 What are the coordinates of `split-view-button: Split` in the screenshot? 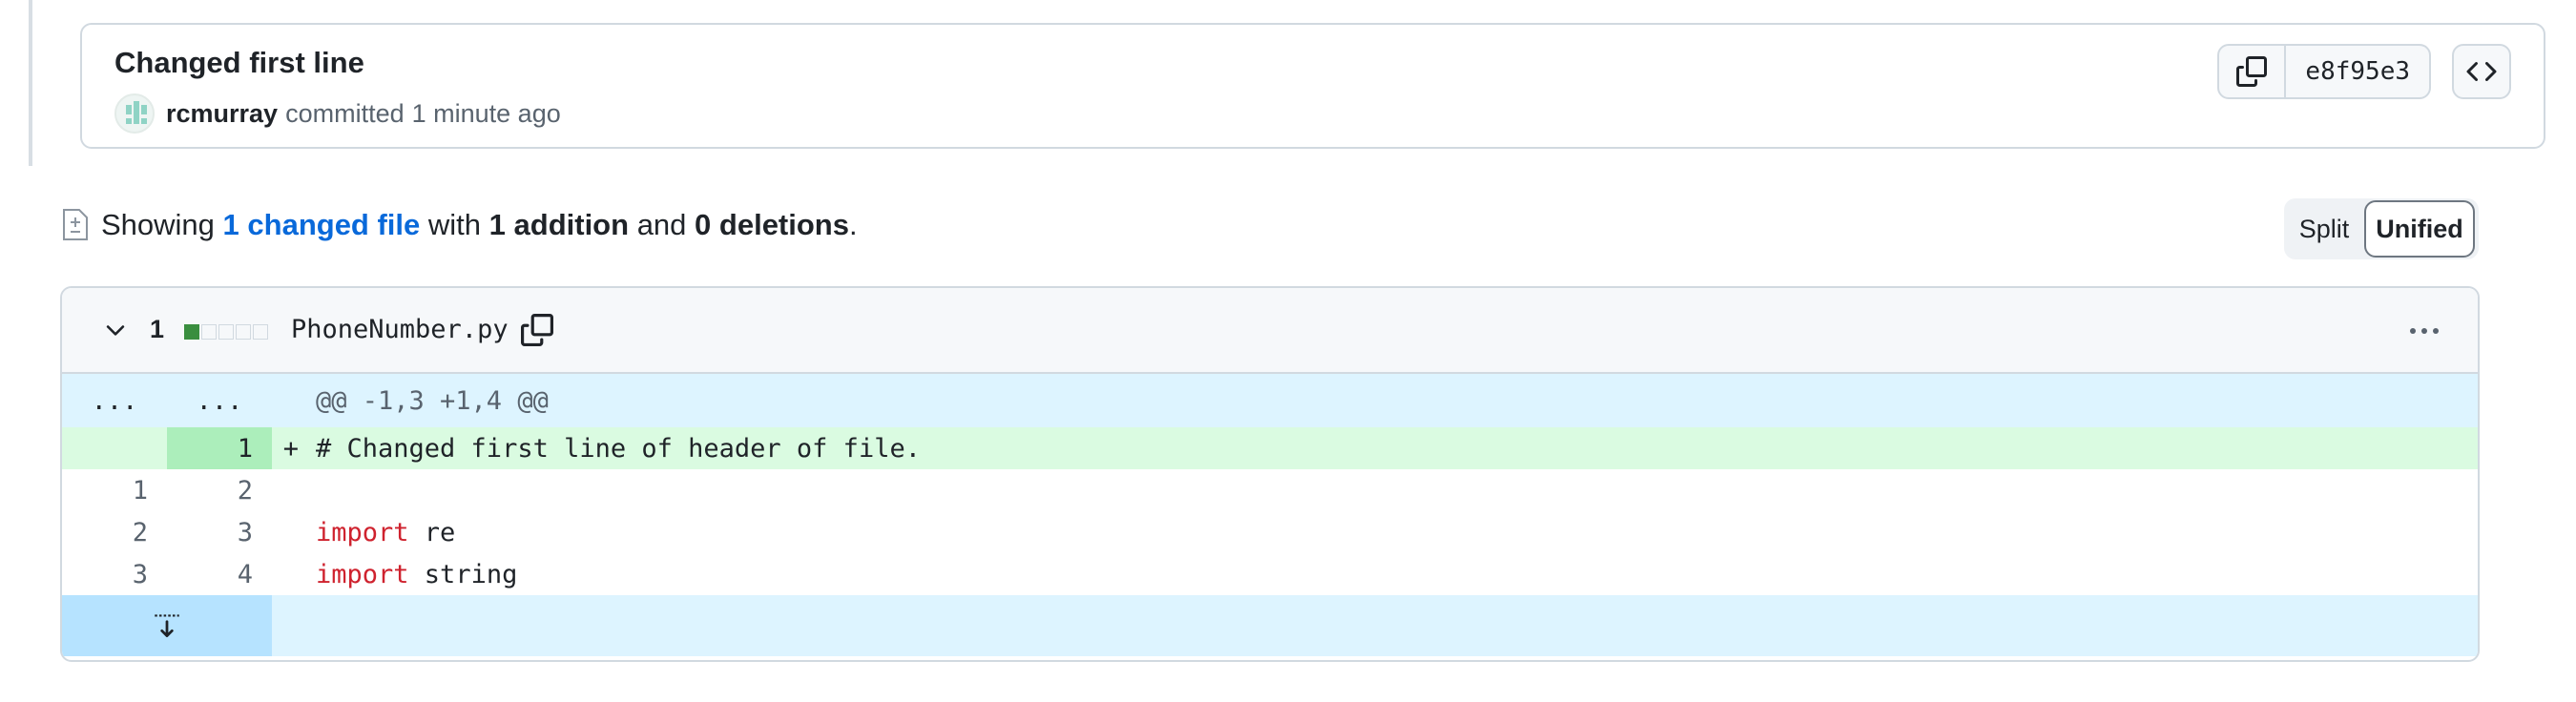 It's located at (2324, 229).